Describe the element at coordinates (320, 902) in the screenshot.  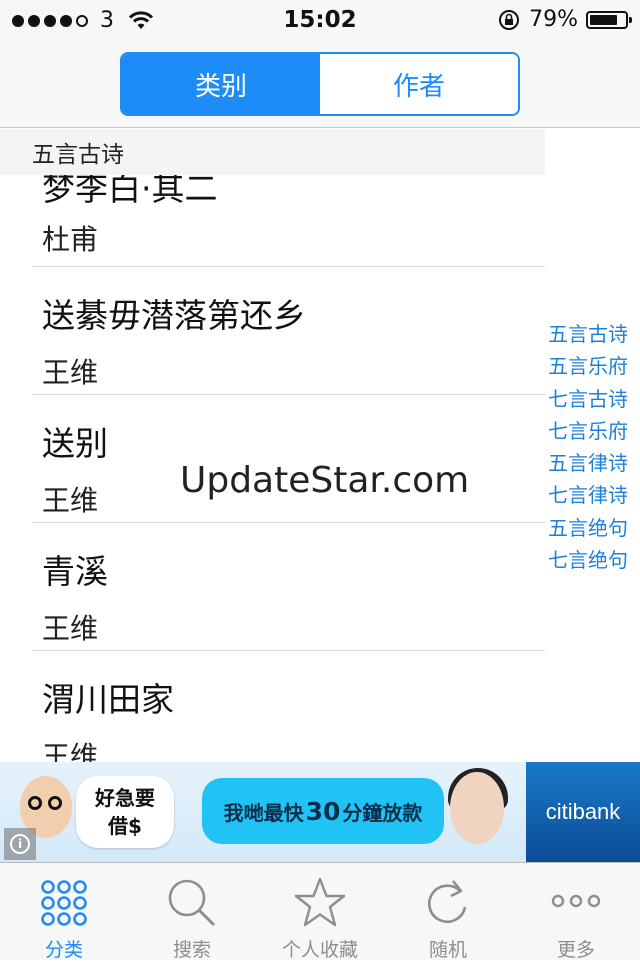
I see `star-icon` at that location.